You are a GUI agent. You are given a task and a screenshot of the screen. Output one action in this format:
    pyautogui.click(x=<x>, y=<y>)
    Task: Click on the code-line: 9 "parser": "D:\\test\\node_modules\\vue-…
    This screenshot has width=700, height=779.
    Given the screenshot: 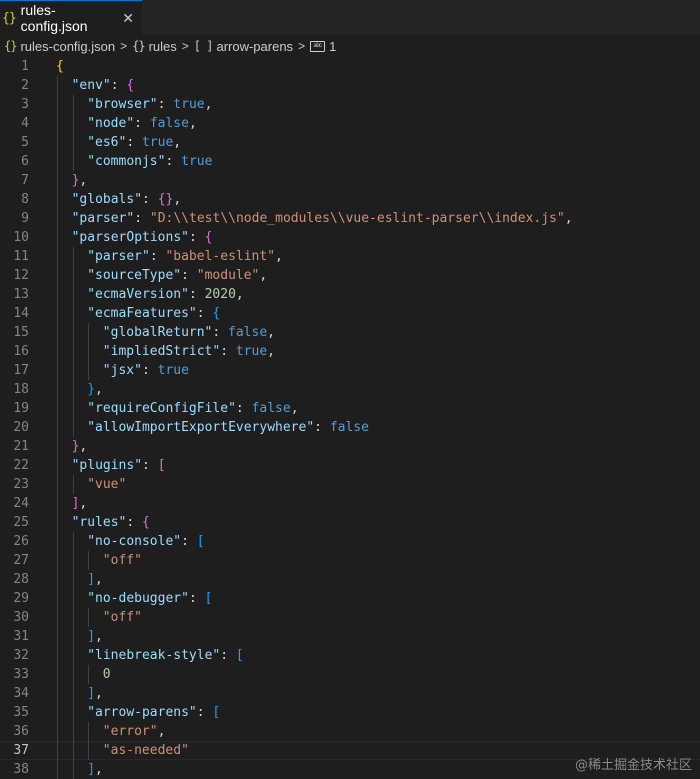 What is the action you would take?
    pyautogui.click(x=350, y=218)
    